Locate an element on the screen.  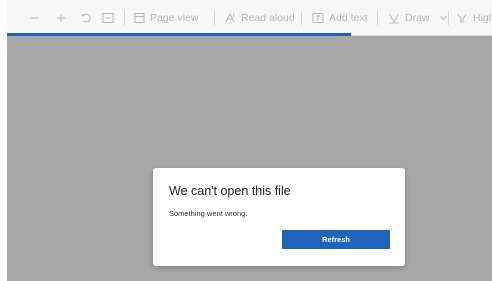
page-view-button: Page view is located at coordinates (166, 18).